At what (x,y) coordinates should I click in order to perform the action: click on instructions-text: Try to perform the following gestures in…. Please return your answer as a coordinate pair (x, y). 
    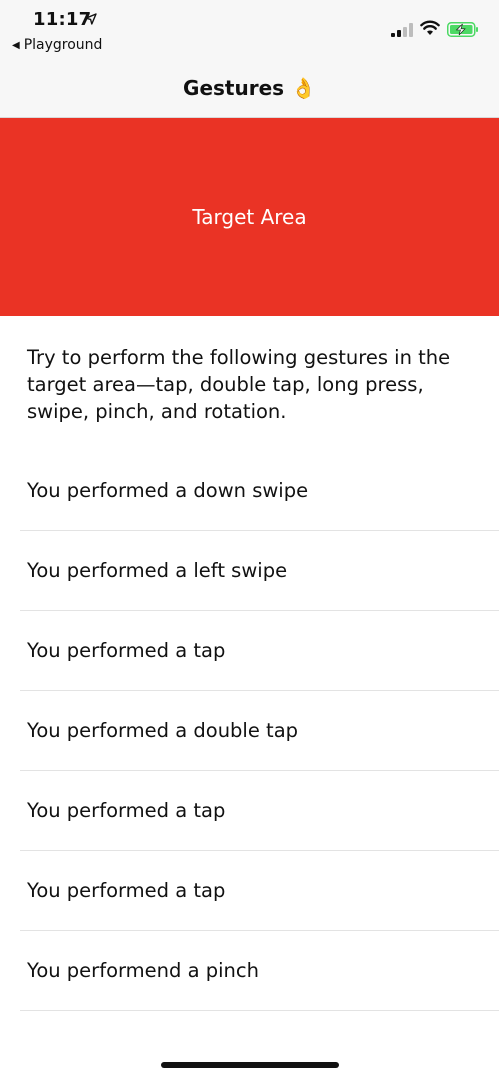
    Looking at the image, I should click on (239, 384).